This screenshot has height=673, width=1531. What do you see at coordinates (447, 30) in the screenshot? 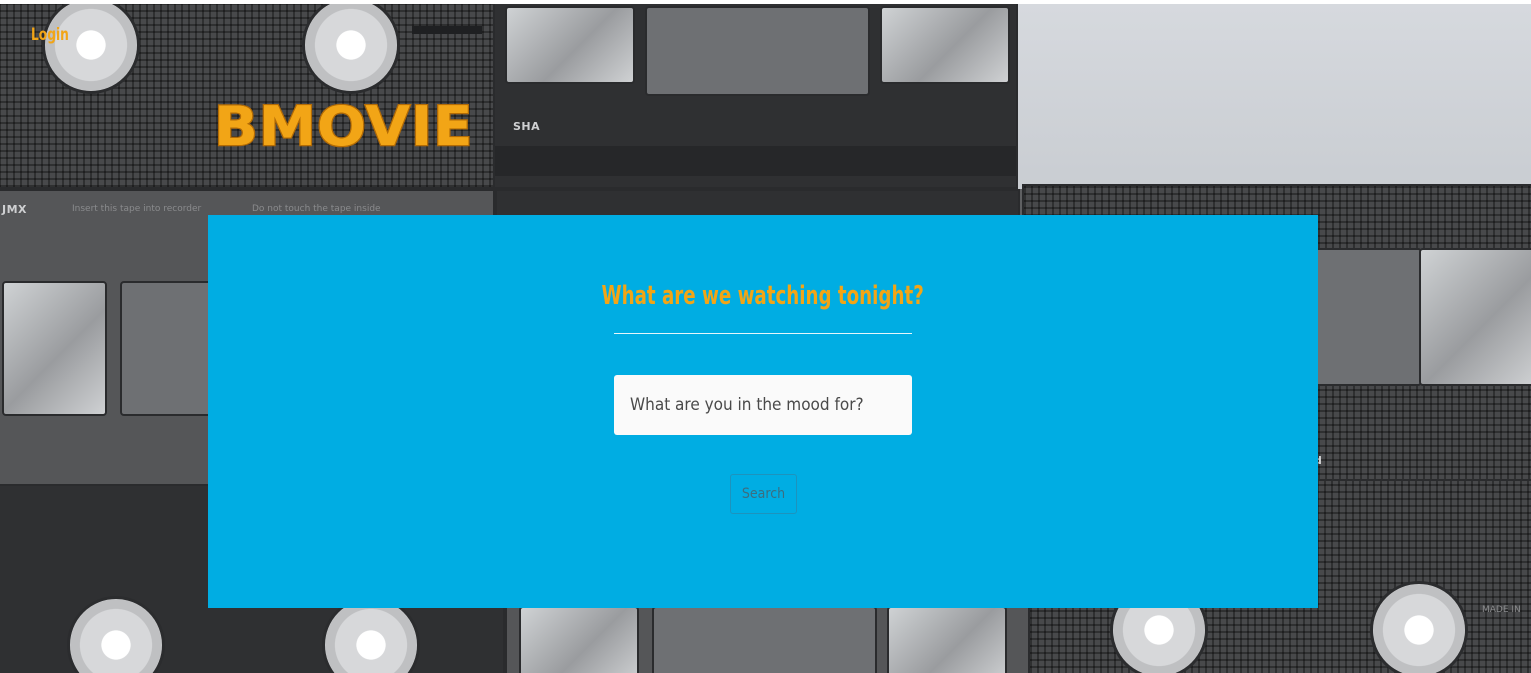
I see `tape-slot` at bounding box center [447, 30].